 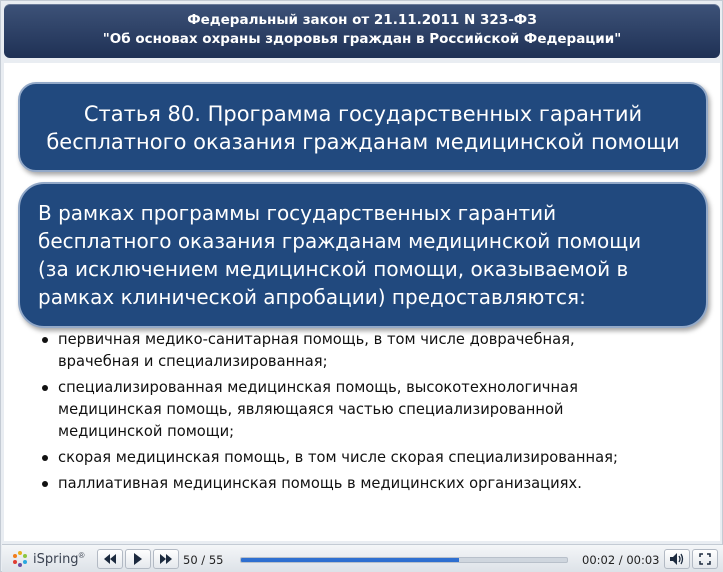 I want to click on fullscreen-icon, so click(x=705, y=559).